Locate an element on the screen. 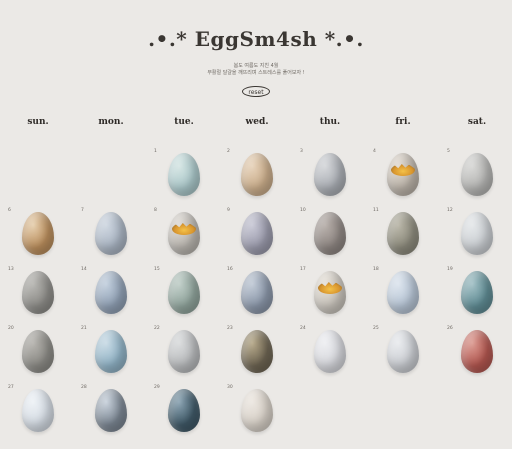 The height and width of the screenshot is (449, 512). day-number: 30 is located at coordinates (230, 387).